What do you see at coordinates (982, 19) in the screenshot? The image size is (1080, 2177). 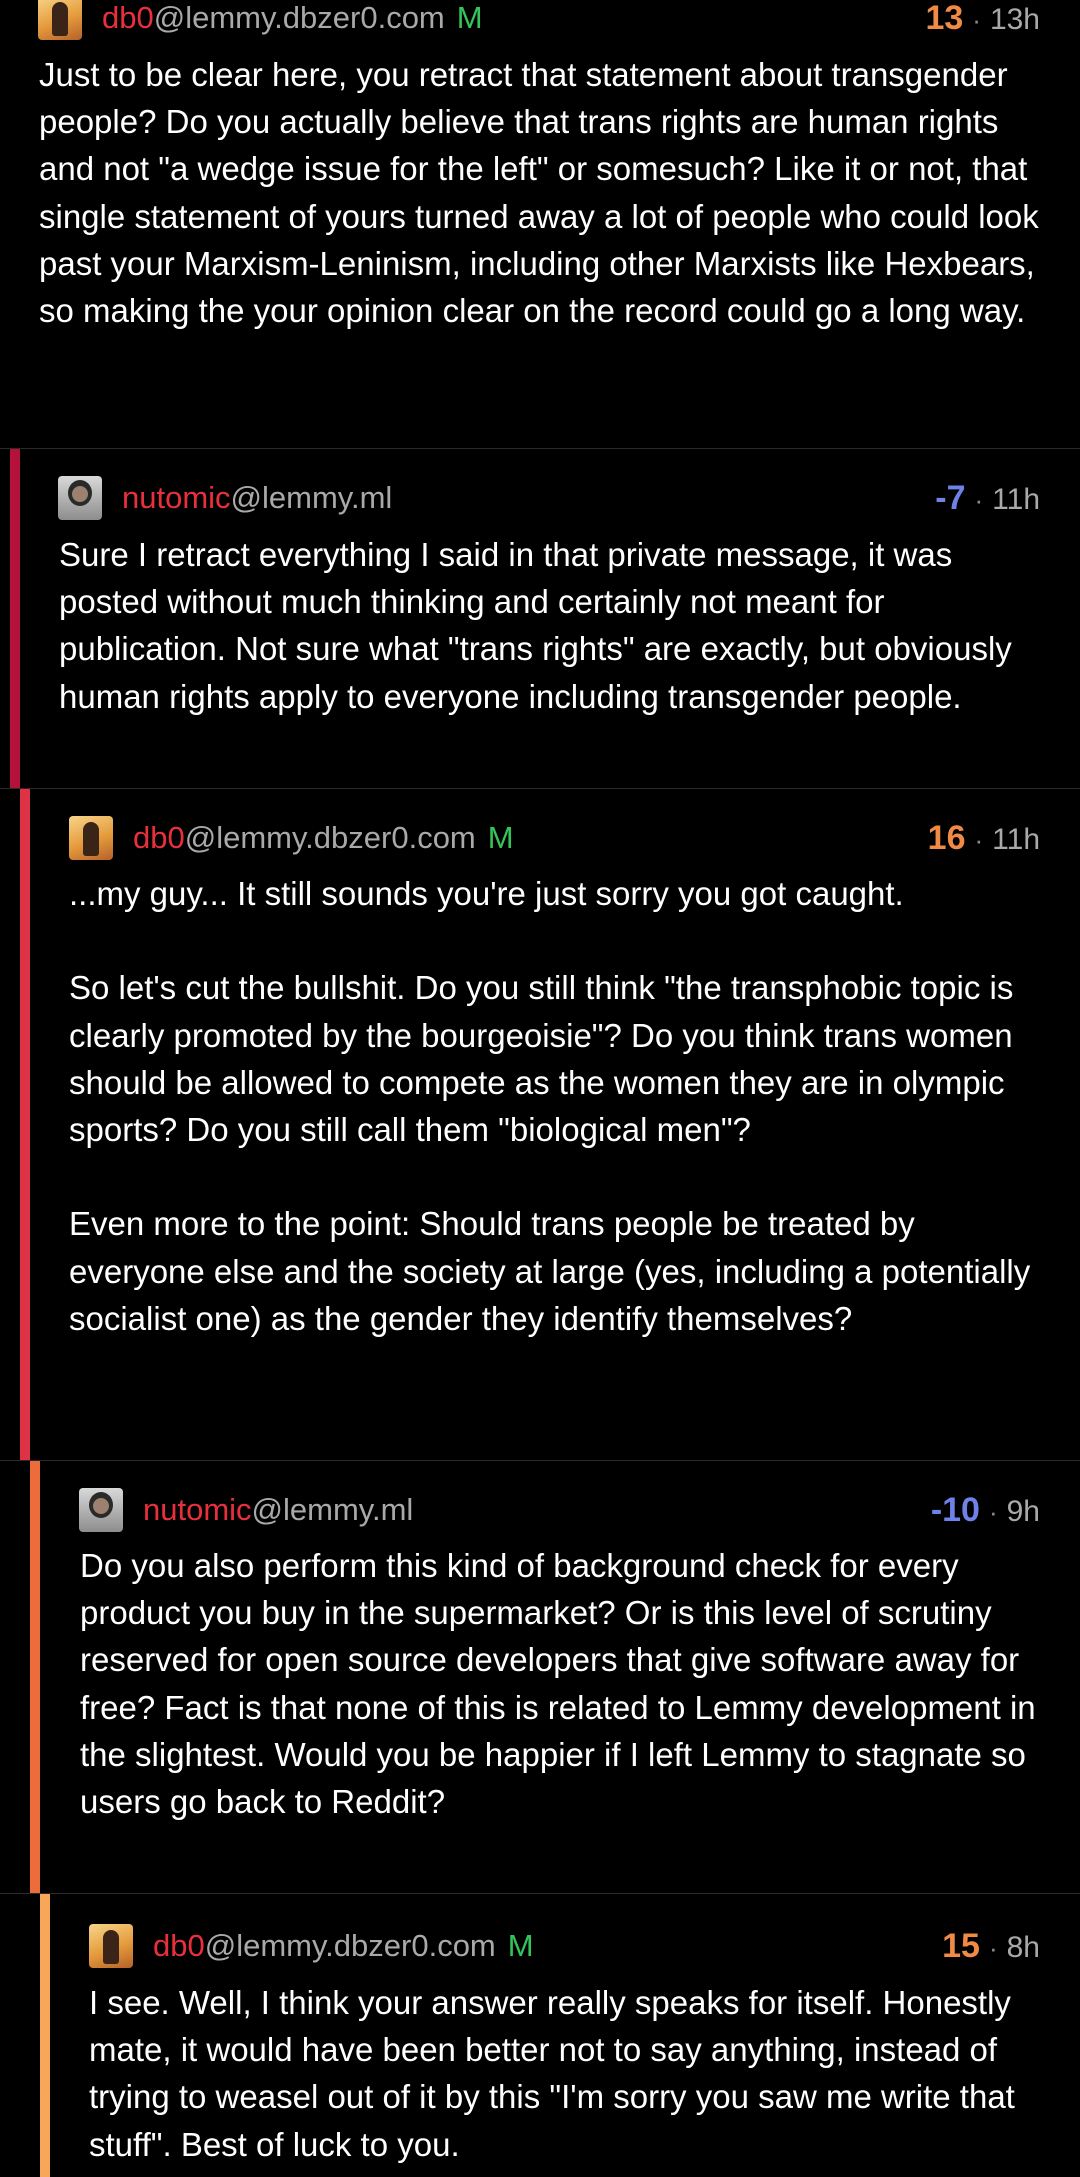 I see `comment-meta: 13 · 13h` at bounding box center [982, 19].